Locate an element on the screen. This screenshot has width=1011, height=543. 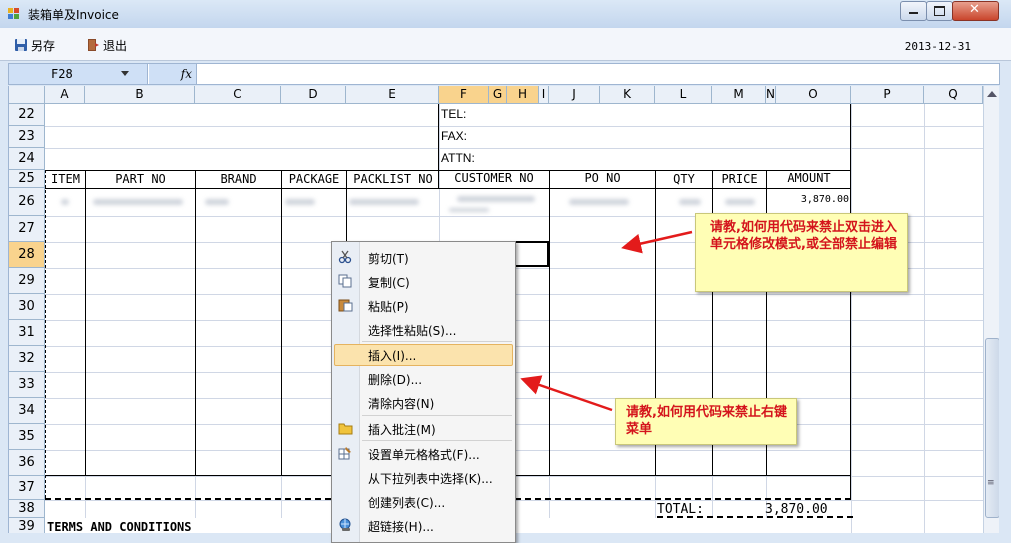
close-button: ✕ is located at coordinates (975, 11).